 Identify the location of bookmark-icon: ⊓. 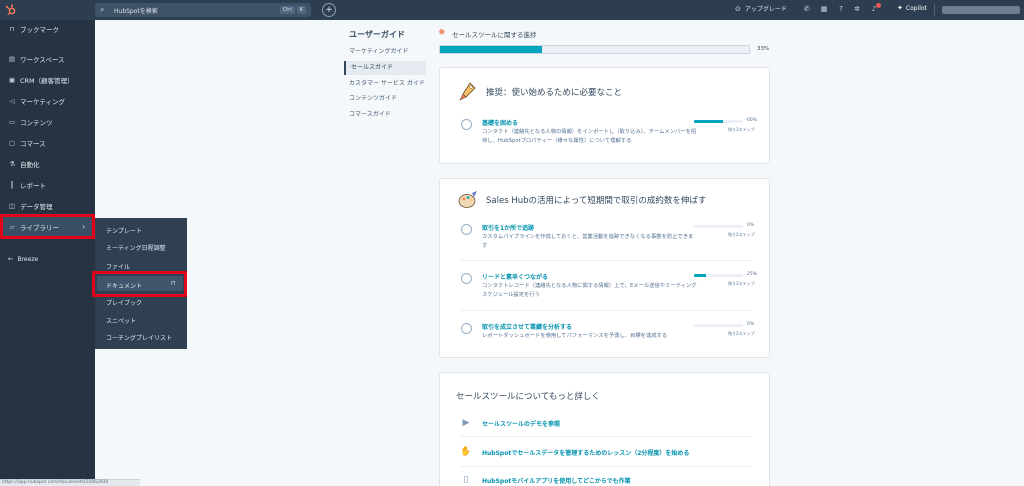
(12, 29).